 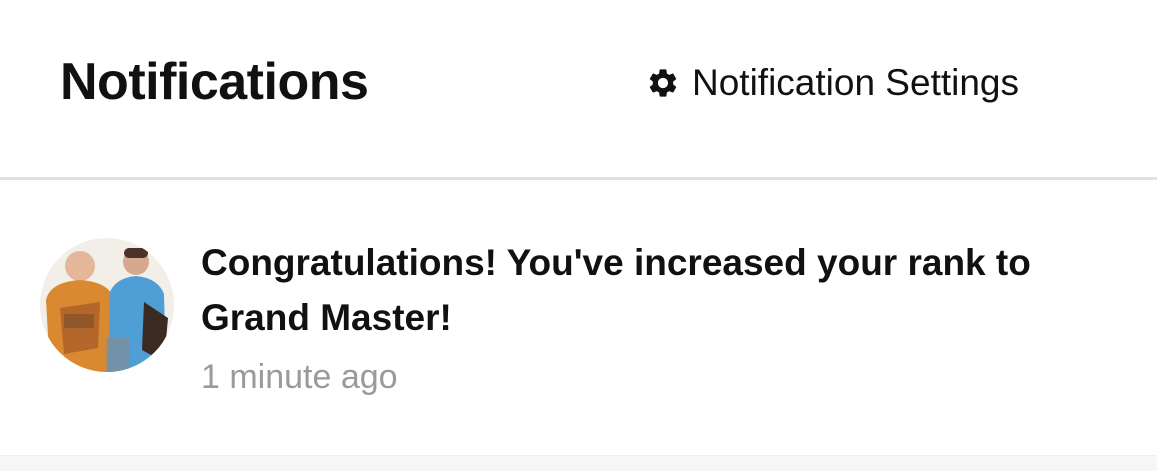 I want to click on gear-icon, so click(x=663, y=83).